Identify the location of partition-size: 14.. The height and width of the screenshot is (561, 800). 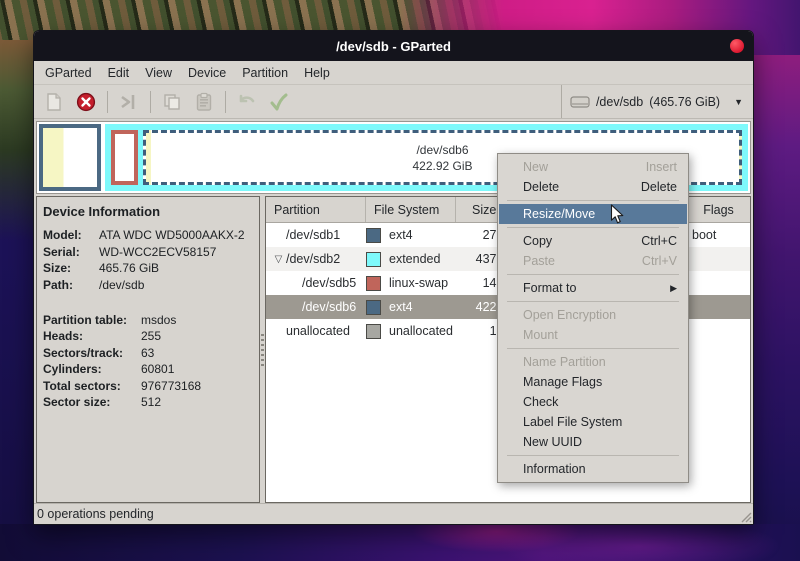
(491, 283).